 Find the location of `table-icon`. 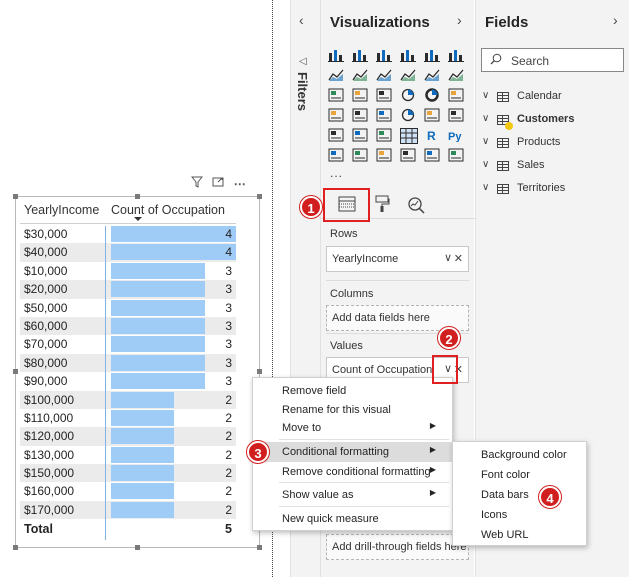

table-icon is located at coordinates (384, 135).